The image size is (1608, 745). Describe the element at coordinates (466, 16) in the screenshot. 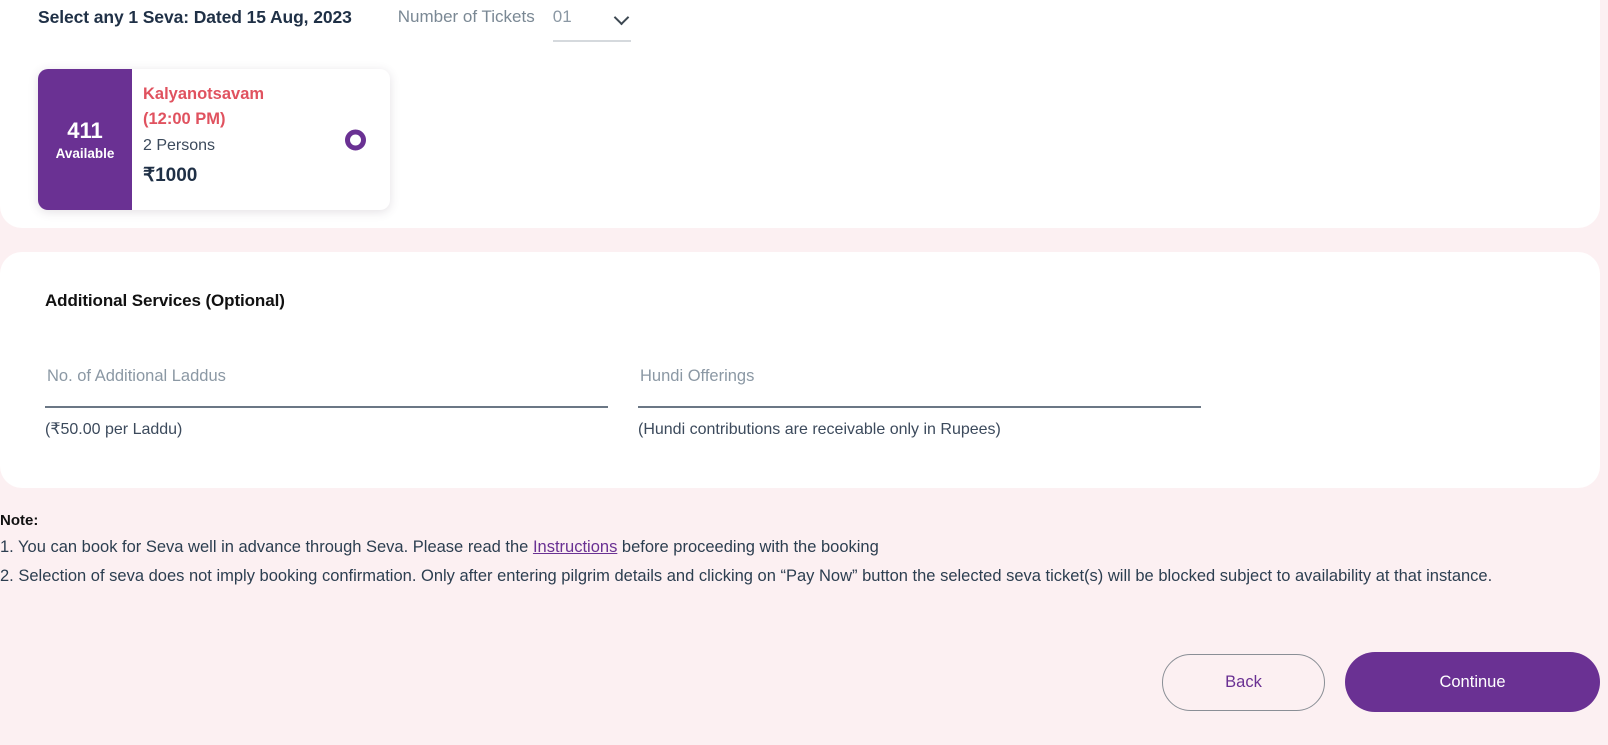

I see `ticket-count-label: Number of Tickets` at that location.